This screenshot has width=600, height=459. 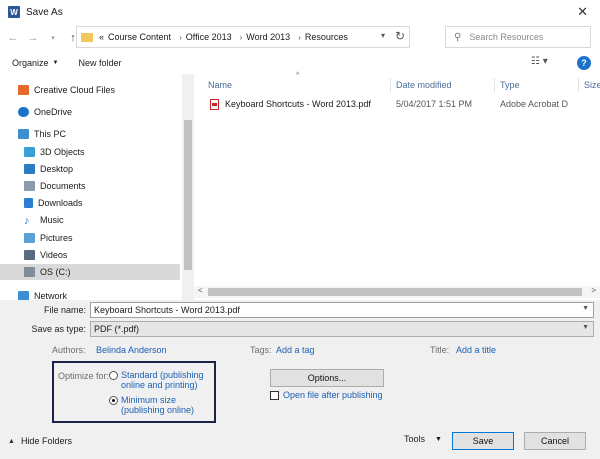 I want to click on column-header-size: Size, so click(x=592, y=85).